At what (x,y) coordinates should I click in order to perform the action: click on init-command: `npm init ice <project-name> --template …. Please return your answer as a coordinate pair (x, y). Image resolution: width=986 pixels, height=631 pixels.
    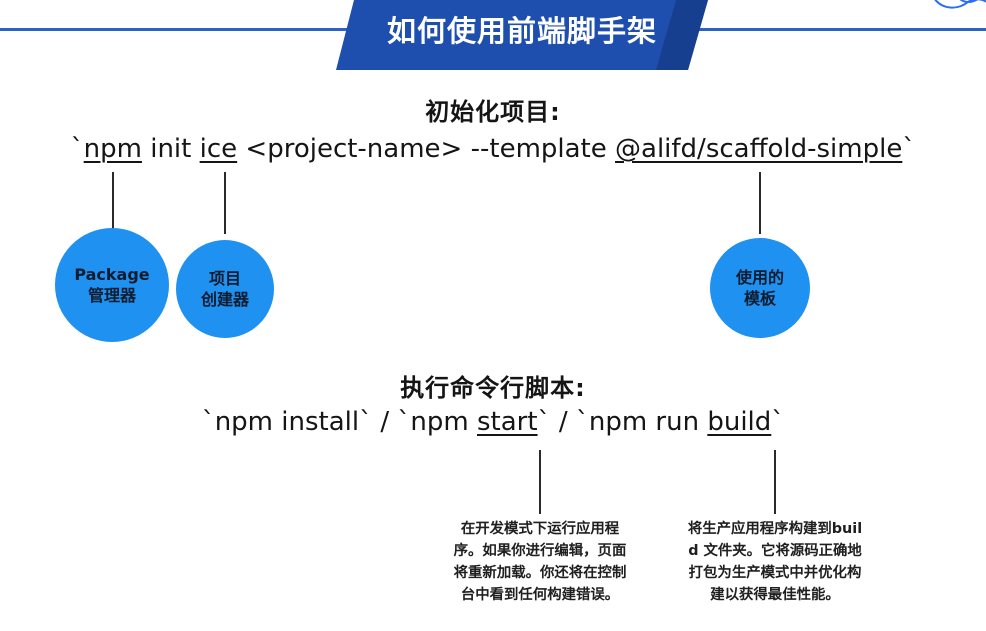
    Looking at the image, I should click on (493, 149).